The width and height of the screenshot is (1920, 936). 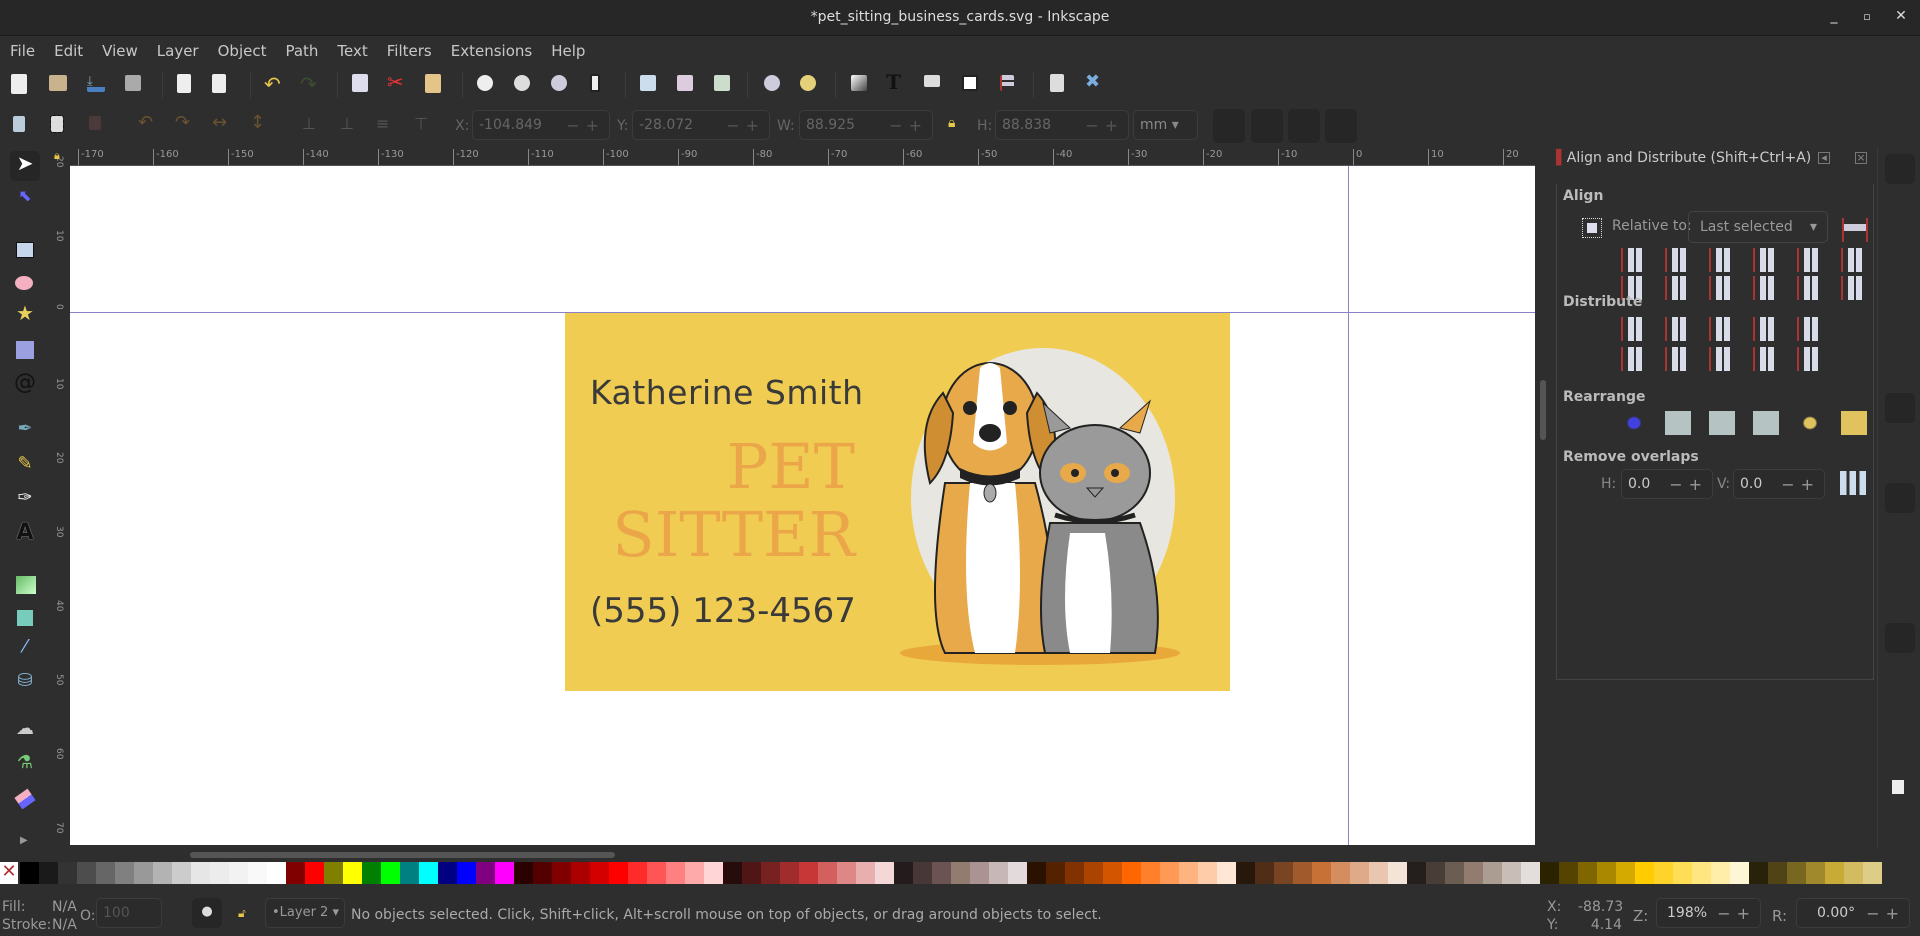 I want to click on tweak-tool: ☁, so click(x=25, y=733).